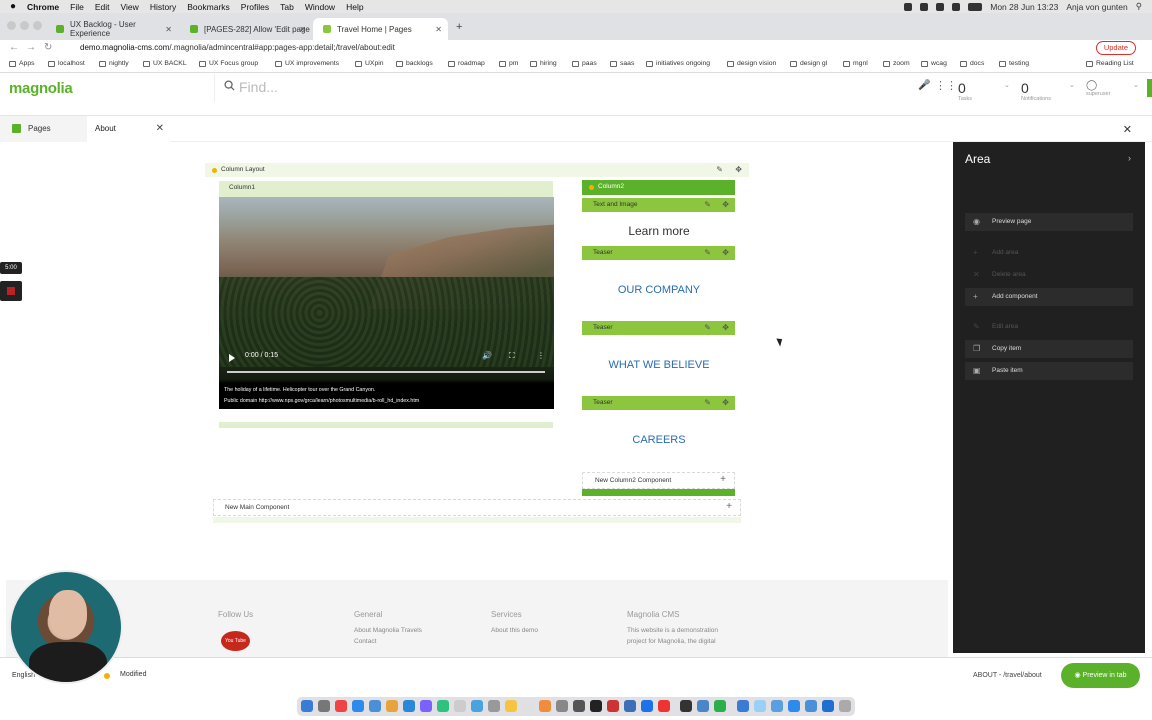 This screenshot has width=1152, height=720. I want to click on tasks-indicator: 0 Tasks, so click(965, 91).